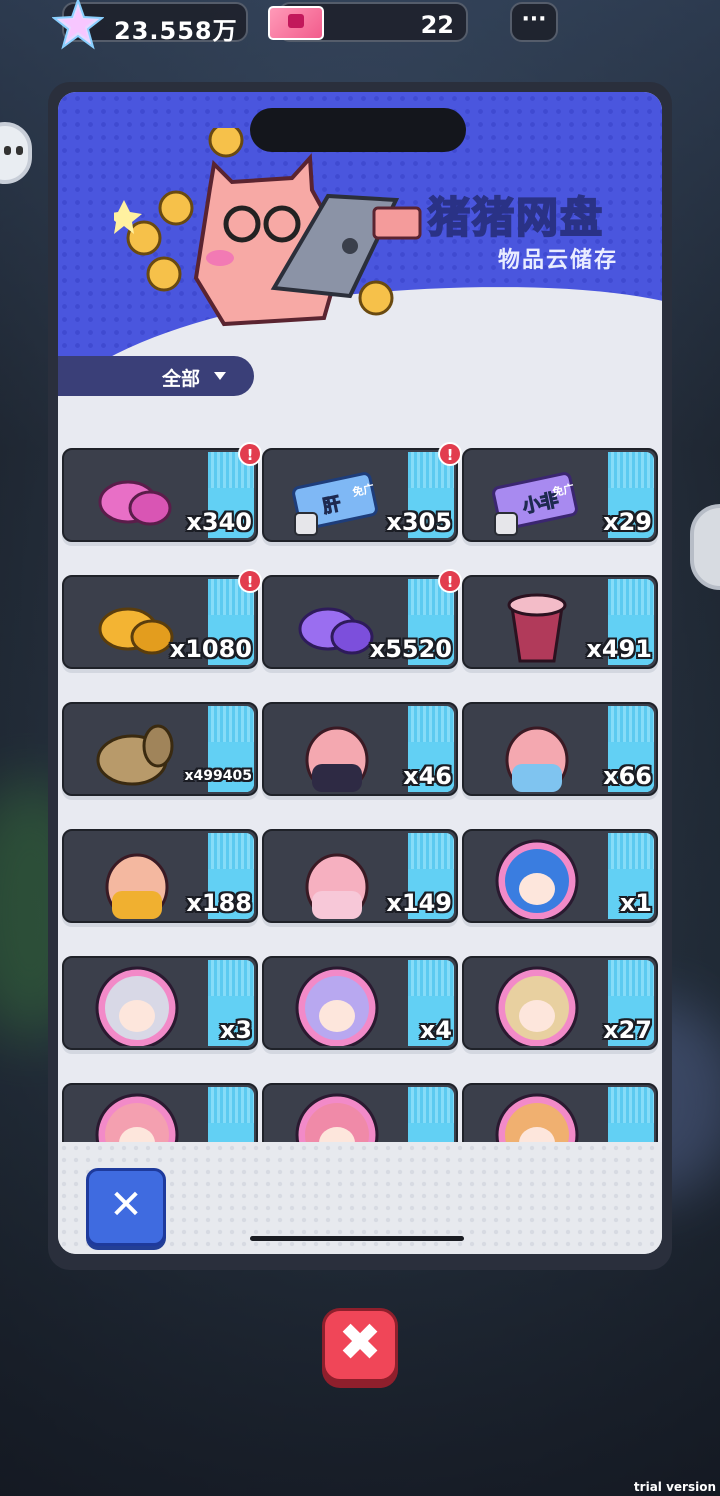 Image resolution: width=720 pixels, height=1496 pixels. I want to click on item-count: x491, so click(619, 649).